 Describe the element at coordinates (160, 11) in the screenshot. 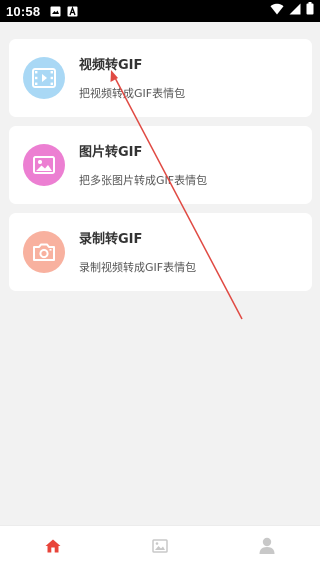

I see `status-bar: 10:58` at that location.